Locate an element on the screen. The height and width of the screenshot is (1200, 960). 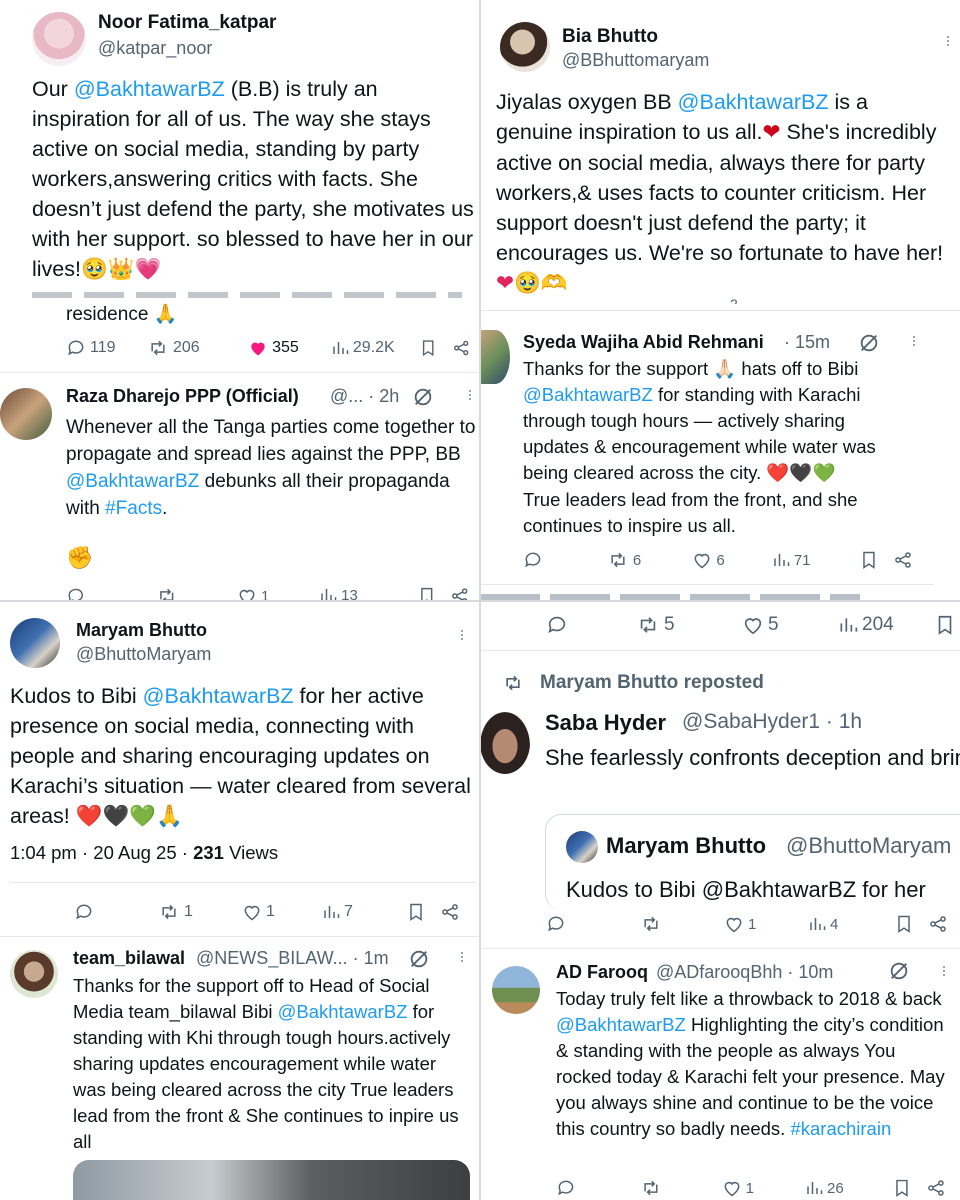
views-count: 13 is located at coordinates (349, 593).